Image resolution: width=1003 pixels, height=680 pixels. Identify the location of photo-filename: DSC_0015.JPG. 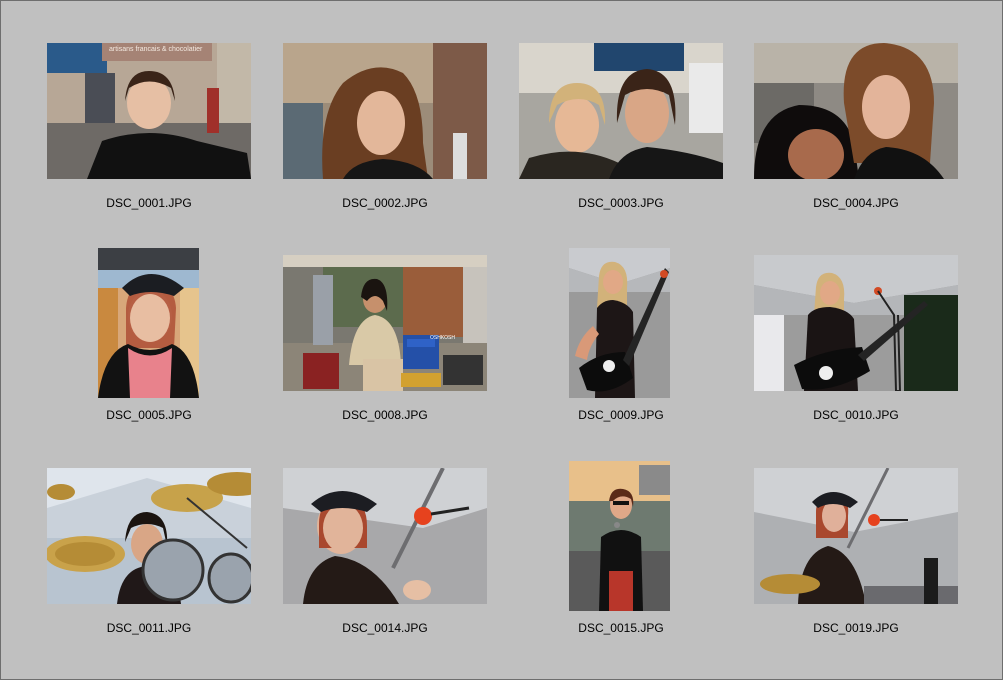
(621, 628).